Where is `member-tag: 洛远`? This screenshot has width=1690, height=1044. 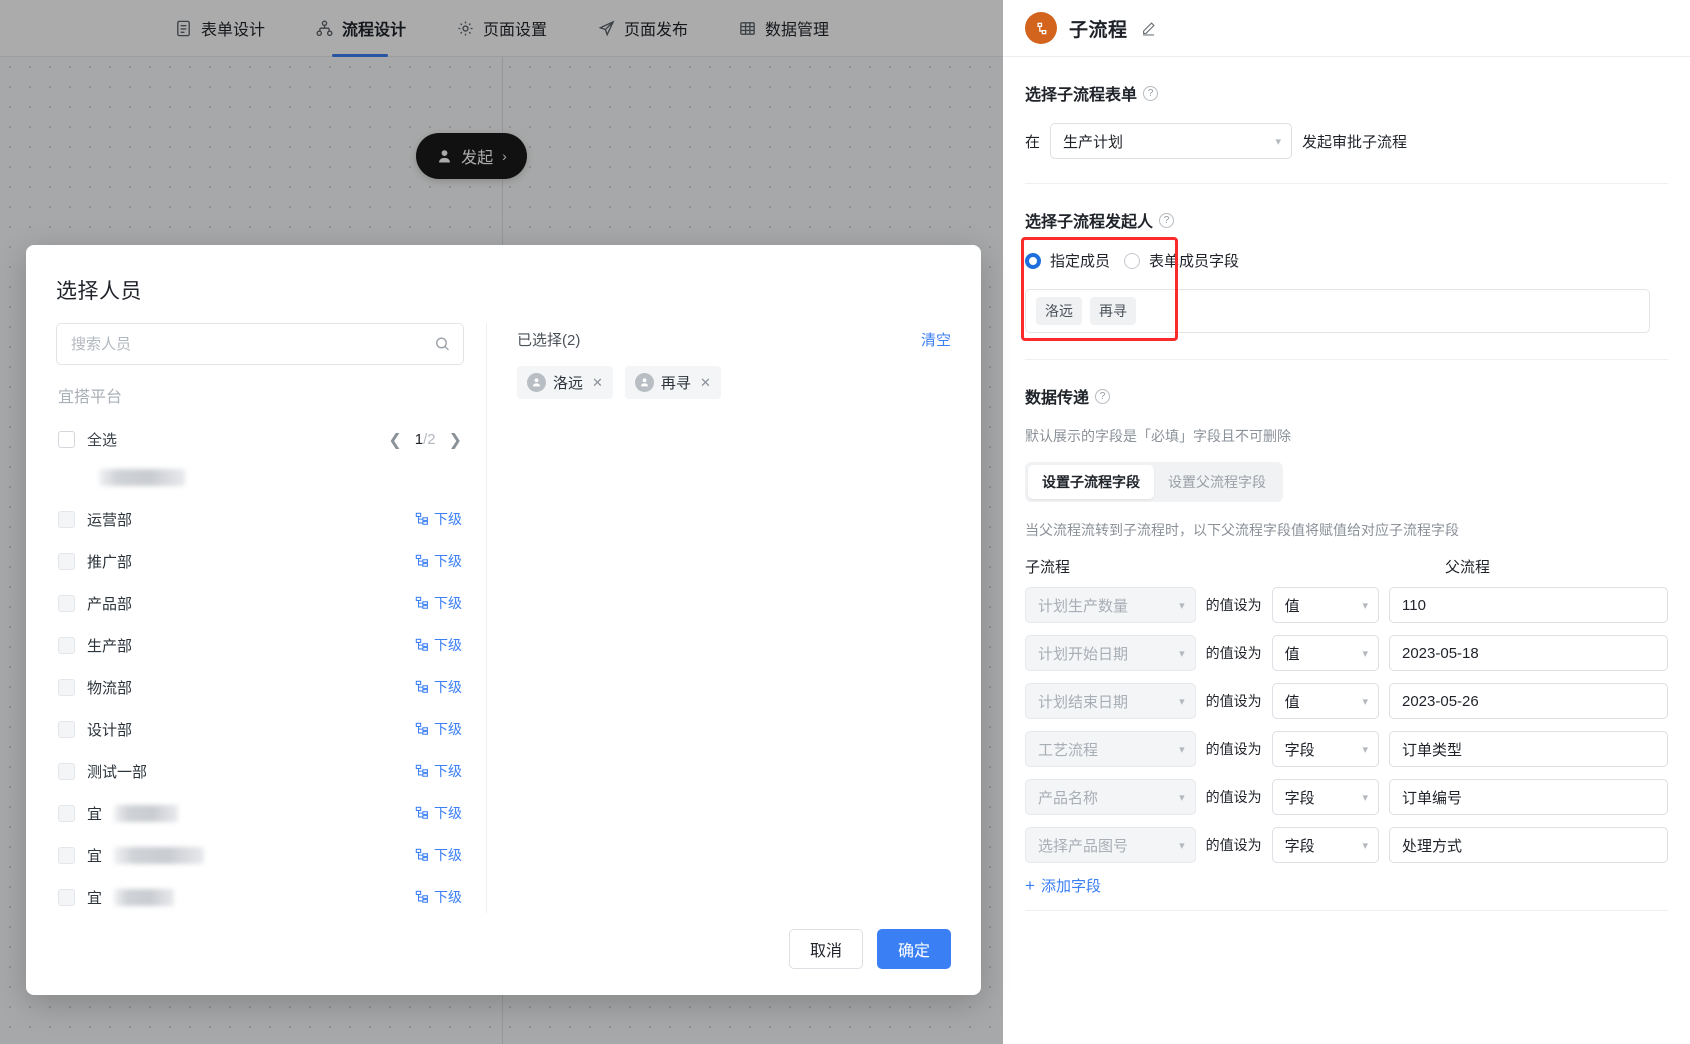
member-tag: 洛远 is located at coordinates (1059, 311).